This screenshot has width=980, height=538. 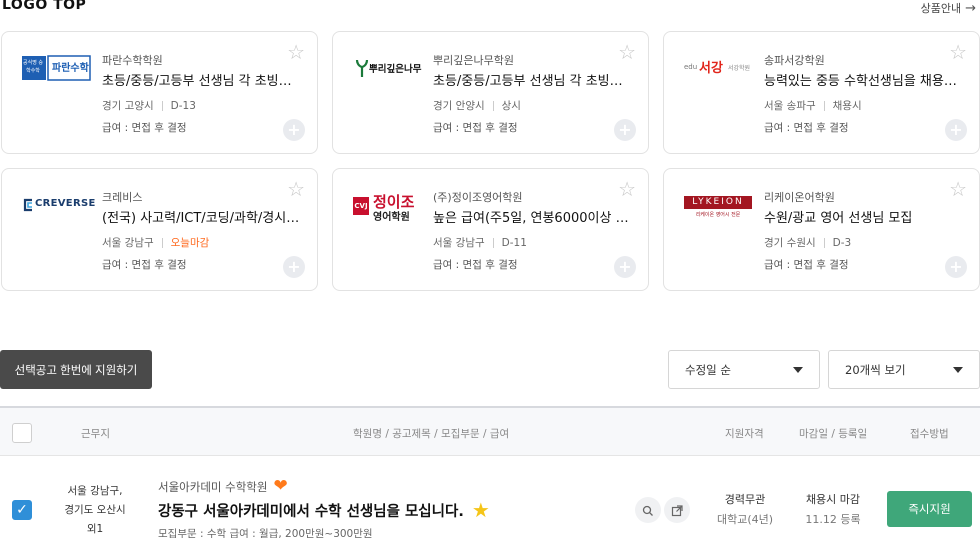 I want to click on logo-text: 서강, so click(x=711, y=68).